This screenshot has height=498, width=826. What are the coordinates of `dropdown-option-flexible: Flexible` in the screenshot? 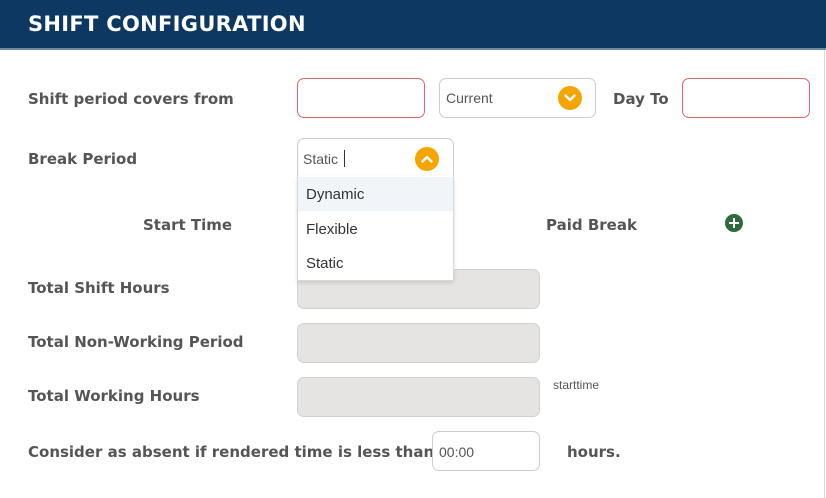 It's located at (375, 229).